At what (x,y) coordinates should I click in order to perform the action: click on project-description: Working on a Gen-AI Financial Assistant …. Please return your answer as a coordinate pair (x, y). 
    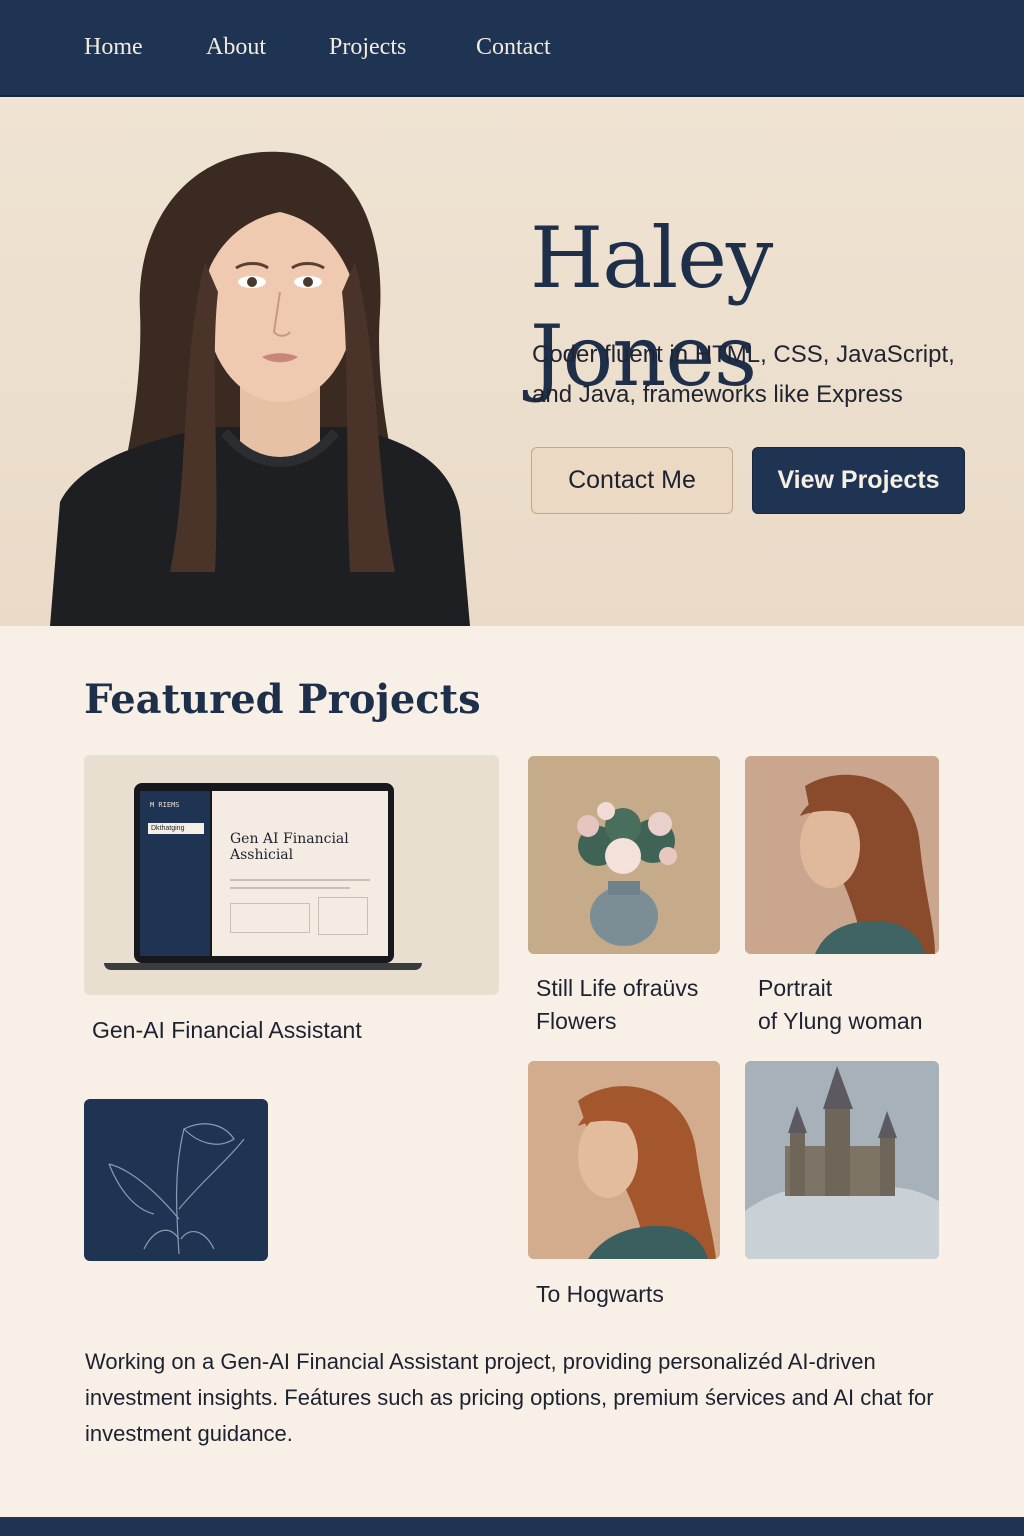
    Looking at the image, I should click on (509, 1397).